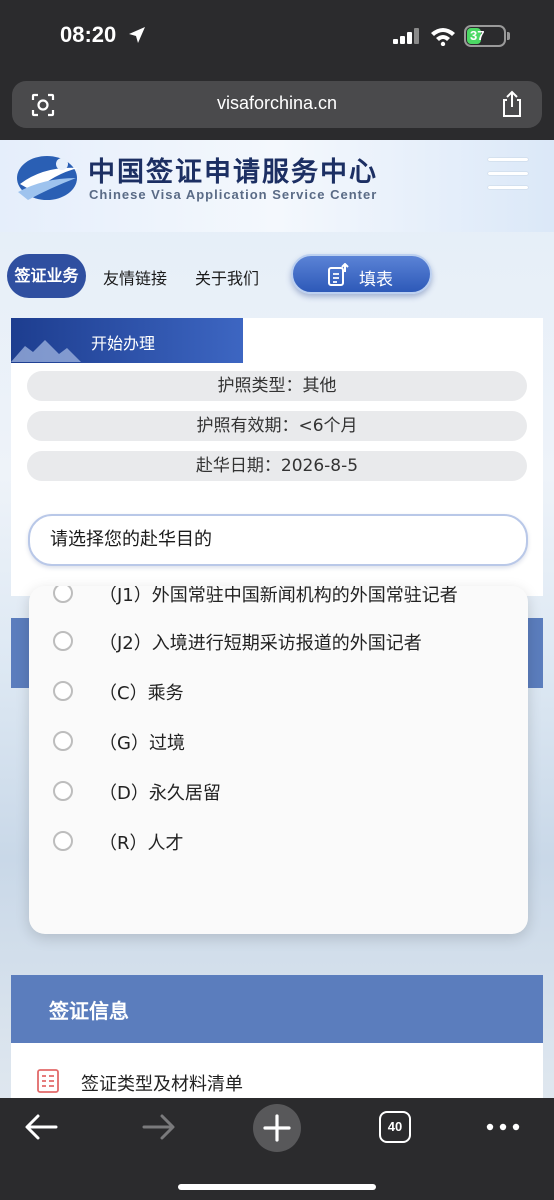  I want to click on site-logo-icon, so click(47, 177).